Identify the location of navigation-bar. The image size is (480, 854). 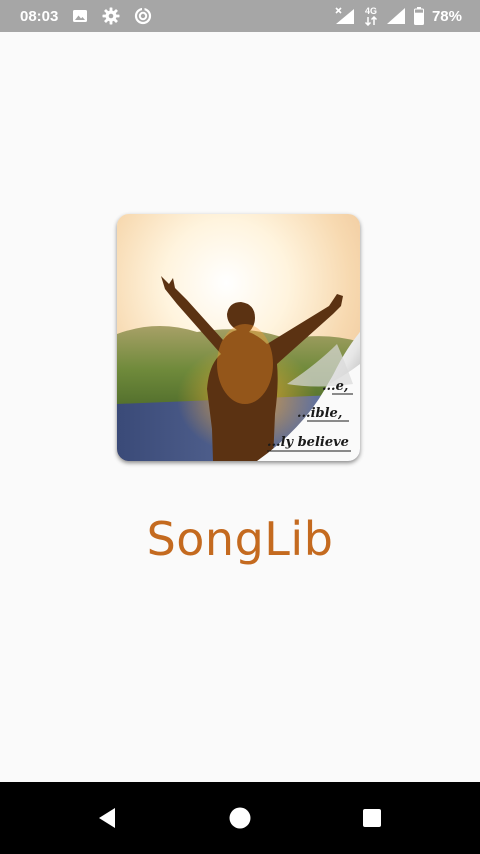
(240, 818).